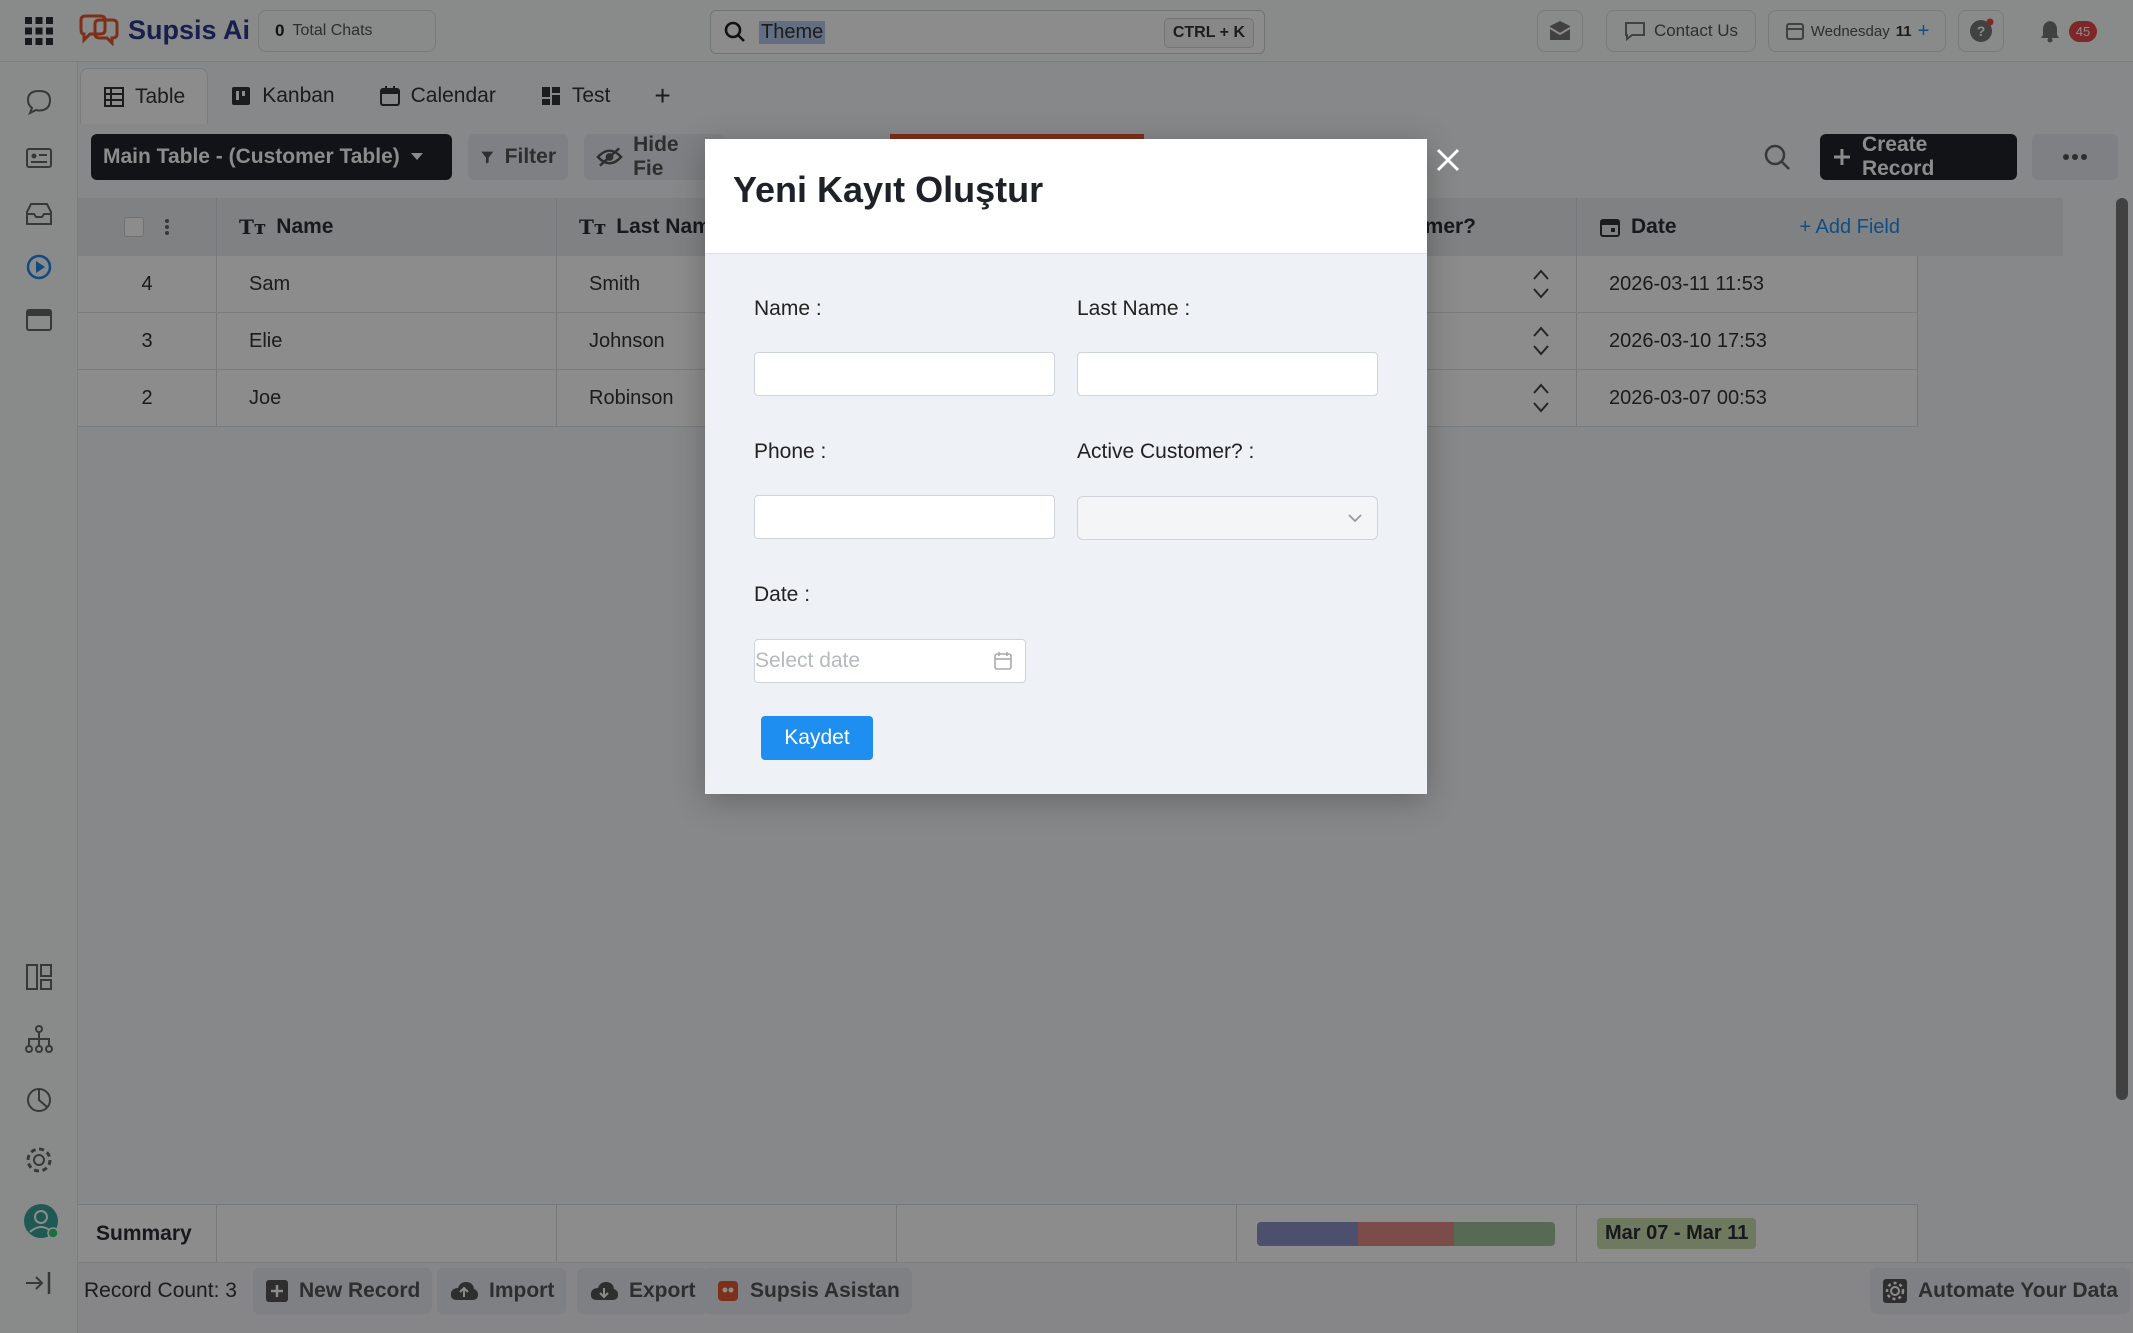  What do you see at coordinates (890, 661) in the screenshot?
I see `date-picker-input: Select date` at bounding box center [890, 661].